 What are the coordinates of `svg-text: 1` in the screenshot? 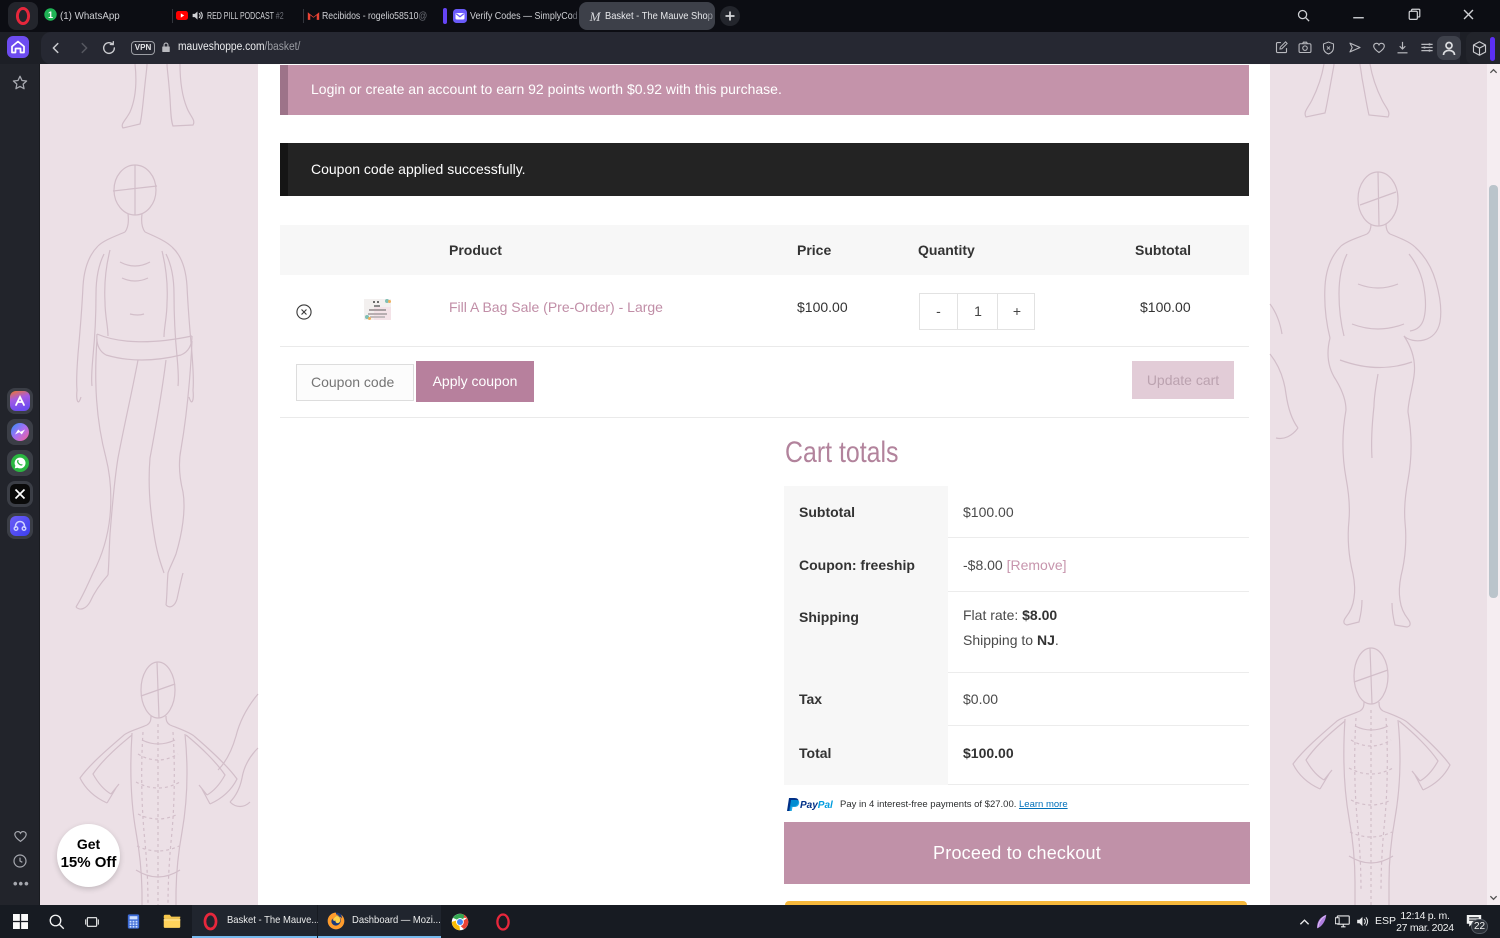 It's located at (50, 15).